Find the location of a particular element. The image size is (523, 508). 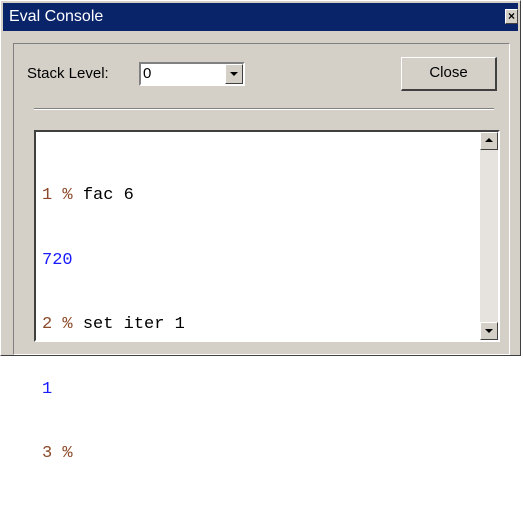

arrow-up-icon is located at coordinates (489, 140).